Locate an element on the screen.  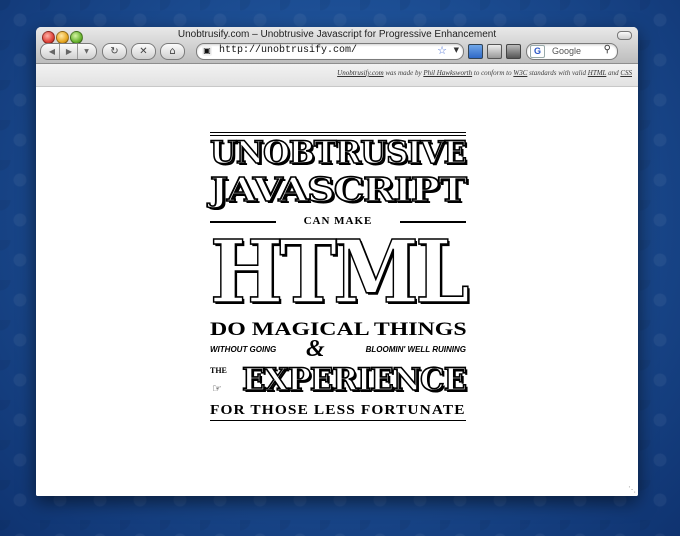
url-text: http://unobtrusify.com/ is located at coordinates (288, 50).